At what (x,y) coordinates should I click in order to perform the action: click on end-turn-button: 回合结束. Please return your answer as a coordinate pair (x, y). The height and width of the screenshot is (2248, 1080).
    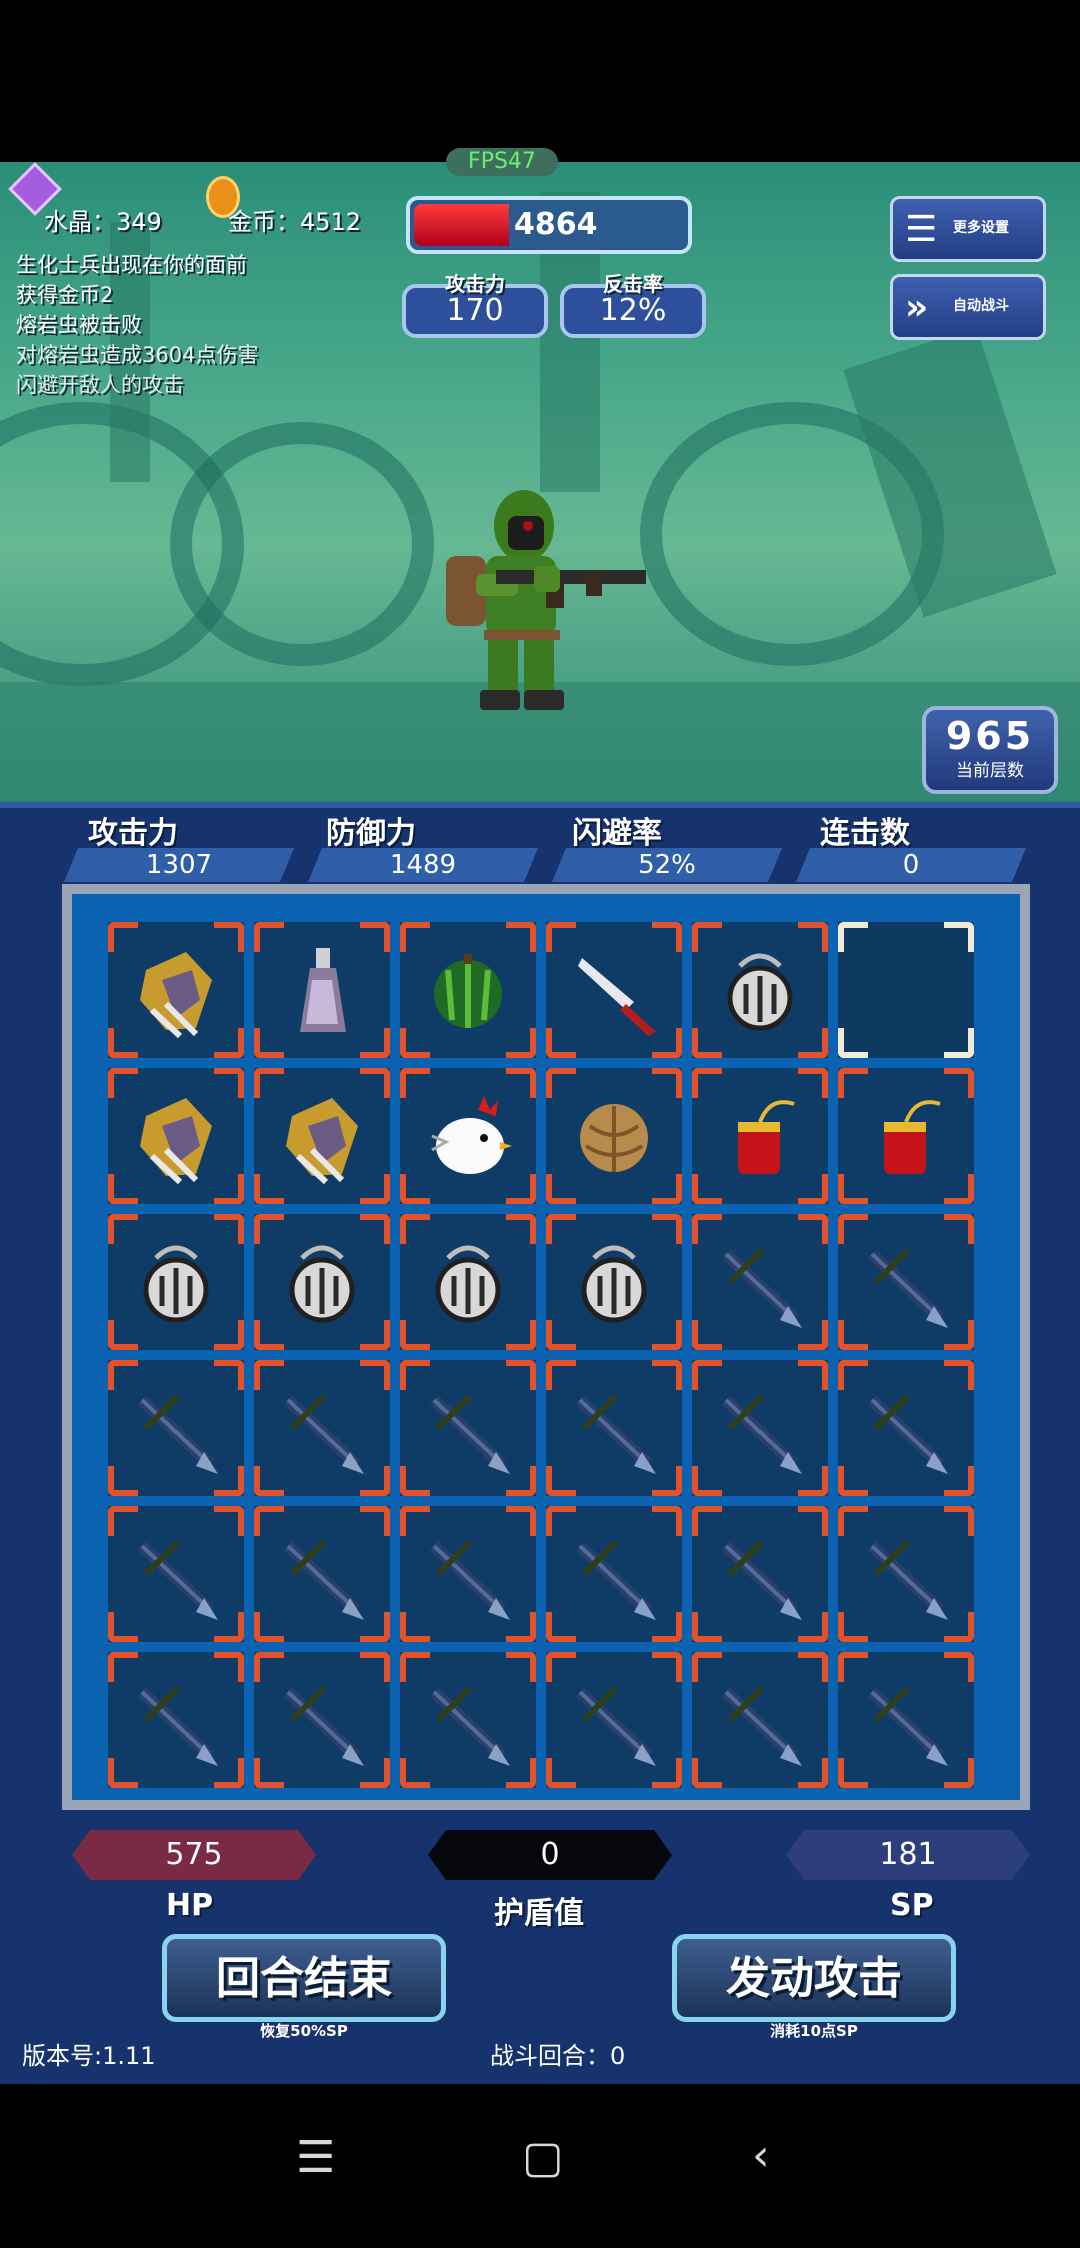
    Looking at the image, I should click on (304, 1978).